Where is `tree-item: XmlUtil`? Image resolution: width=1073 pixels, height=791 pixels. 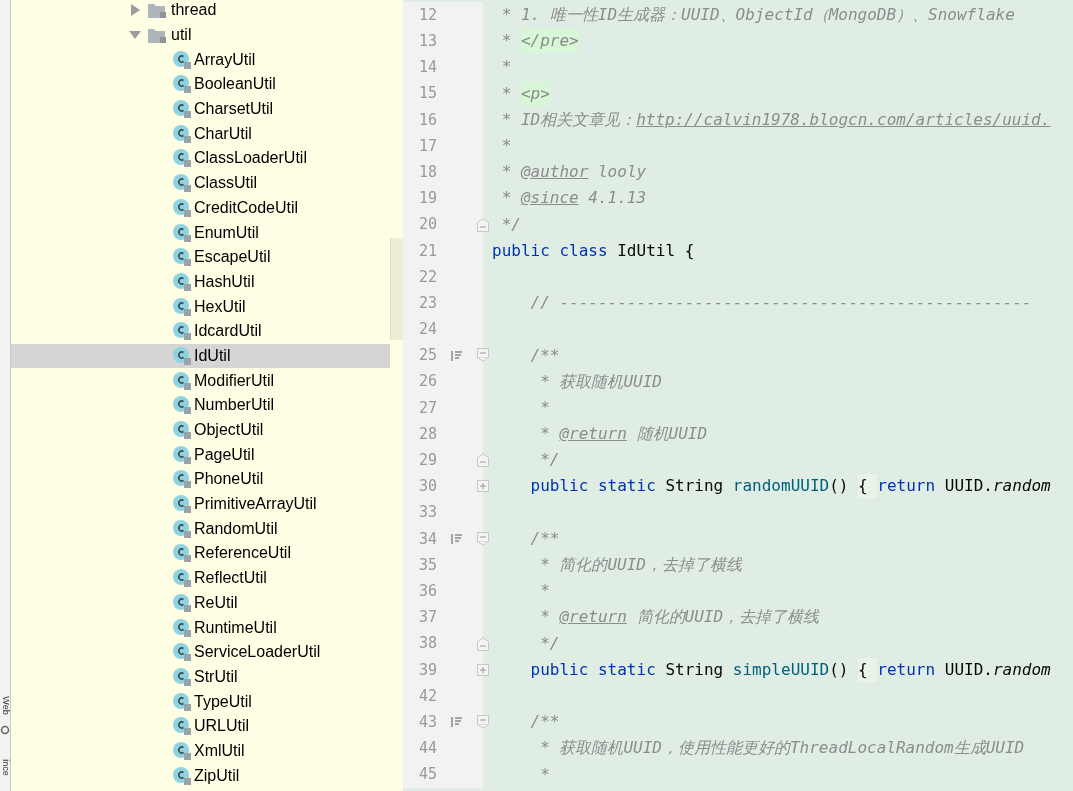 tree-item: XmlUtil is located at coordinates (200, 751).